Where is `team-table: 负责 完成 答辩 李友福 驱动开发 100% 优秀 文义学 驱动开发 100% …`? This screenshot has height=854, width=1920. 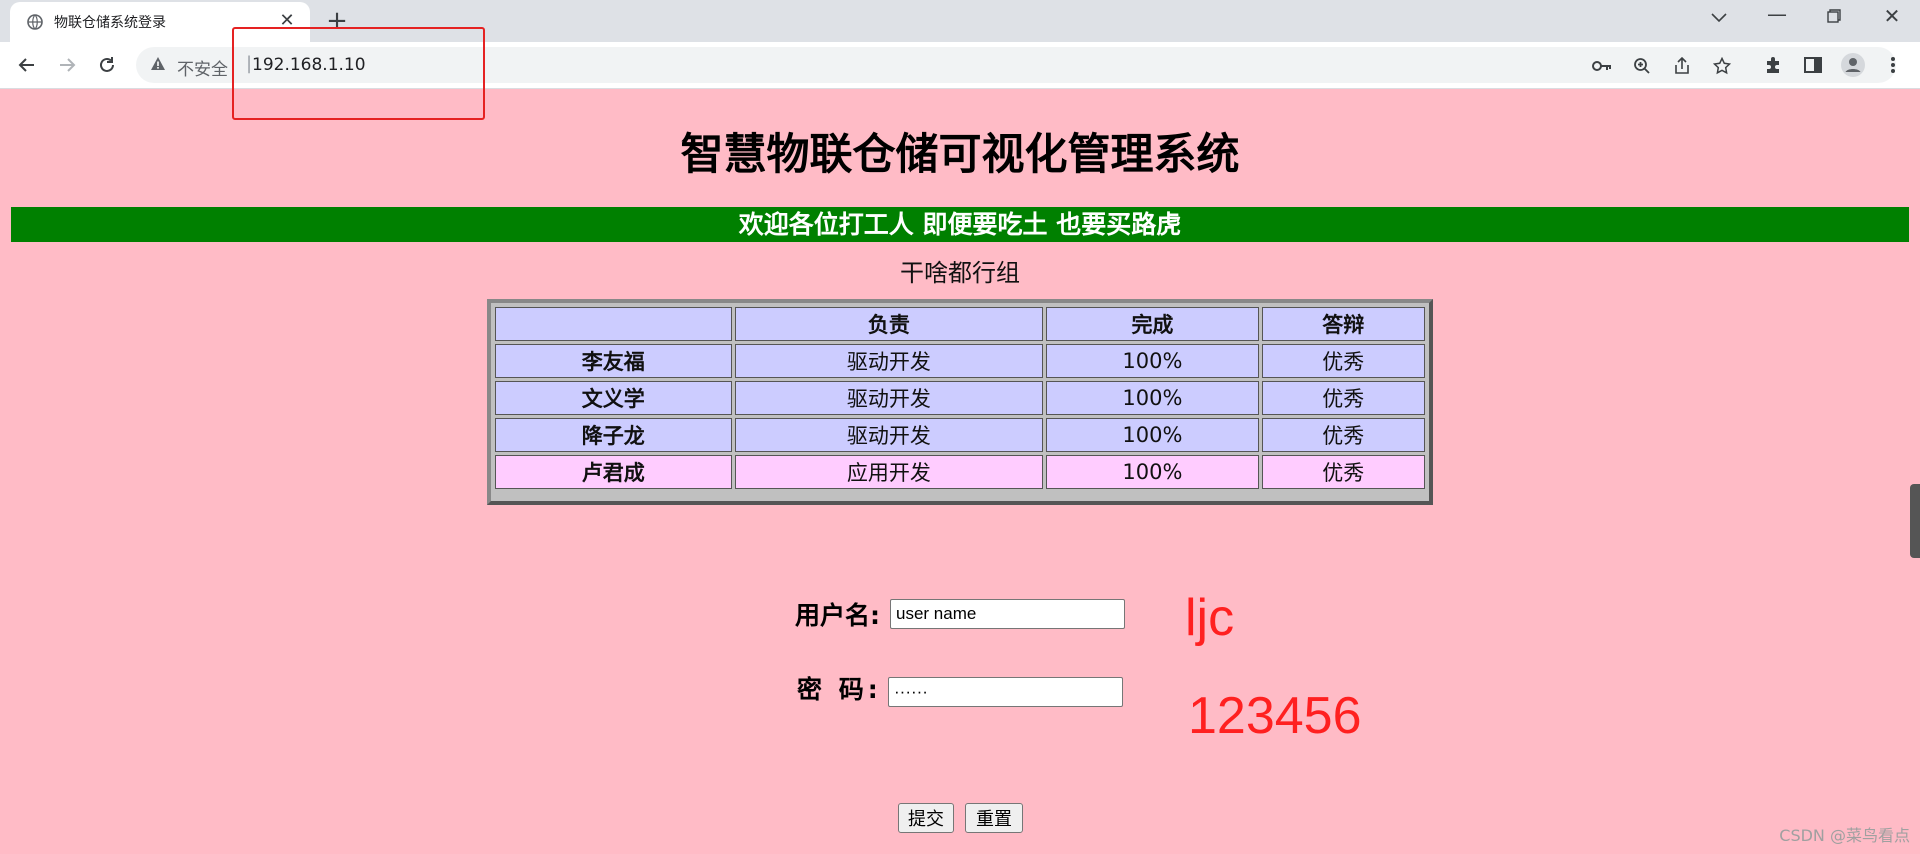 team-table: 负责 完成 答辩 李友福 驱动开发 100% 优秀 文义学 驱动开发 100% … is located at coordinates (960, 398).